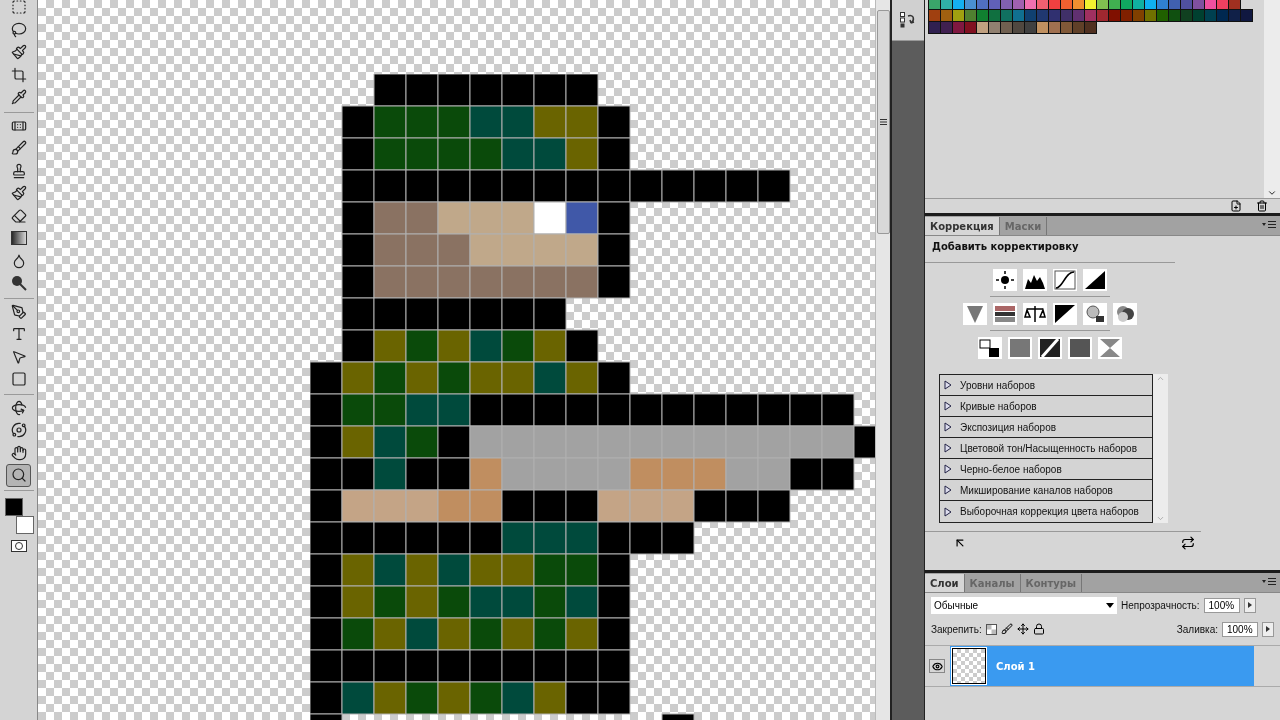 The image size is (1280, 720). I want to click on slash-icon, so click(1050, 348).